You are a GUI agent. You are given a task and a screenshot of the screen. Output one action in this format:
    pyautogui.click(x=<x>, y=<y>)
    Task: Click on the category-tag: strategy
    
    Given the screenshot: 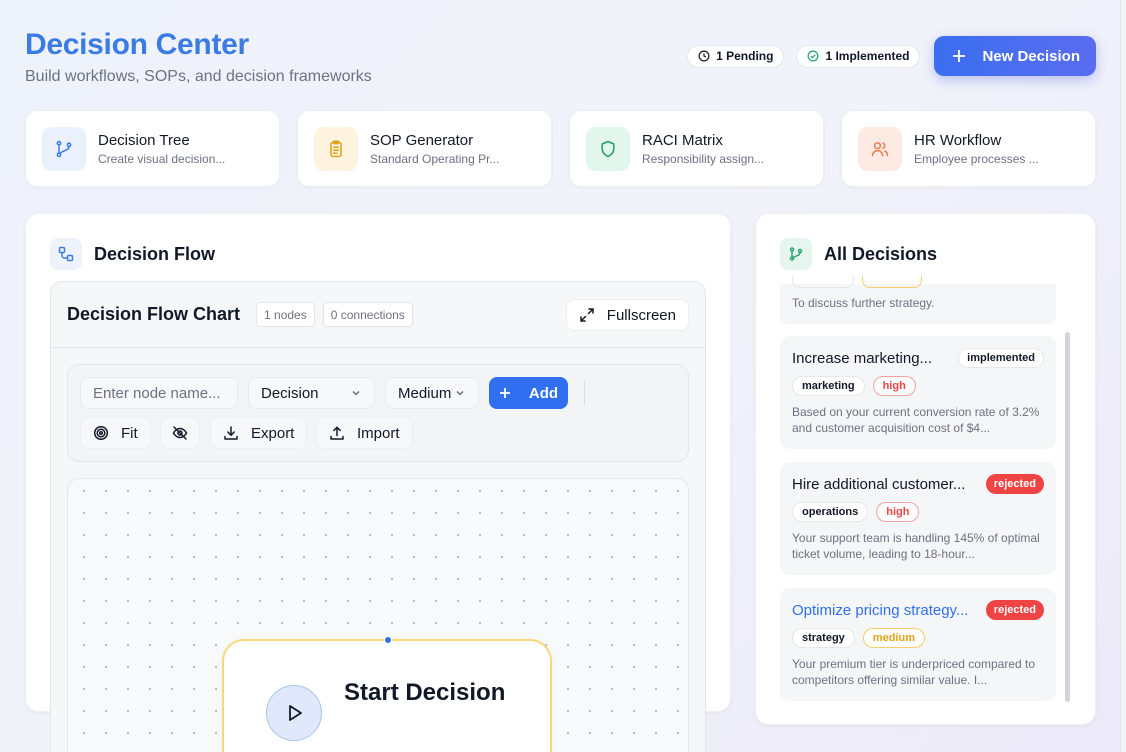 What is the action you would take?
    pyautogui.click(x=823, y=638)
    